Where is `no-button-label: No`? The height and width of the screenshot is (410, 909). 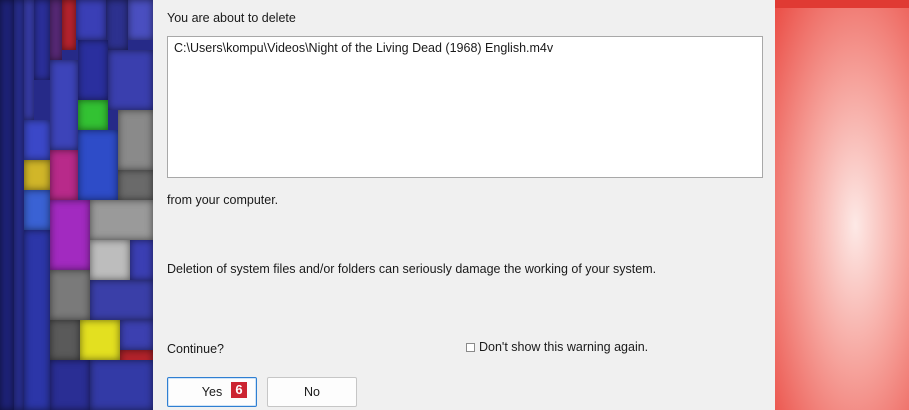 no-button-label: No is located at coordinates (312, 392).